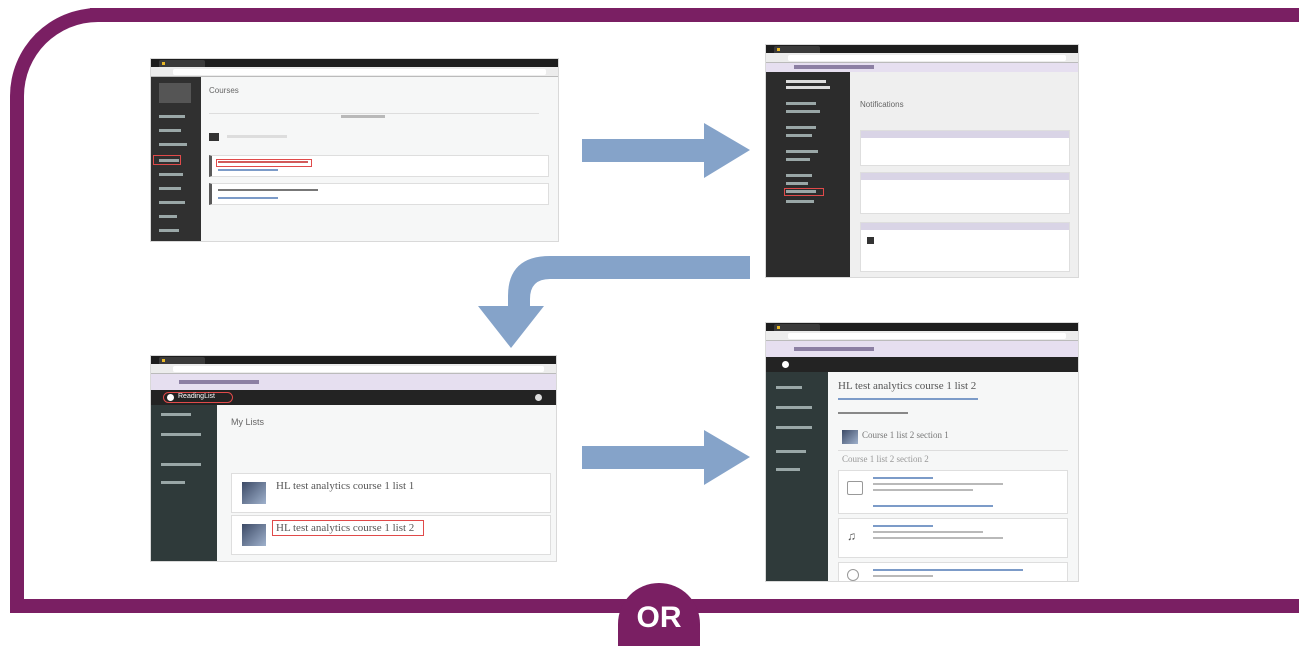 Image resolution: width=1299 pixels, height=646 pixels. What do you see at coordinates (224, 90) in the screenshot?
I see `page-title: Courses` at bounding box center [224, 90].